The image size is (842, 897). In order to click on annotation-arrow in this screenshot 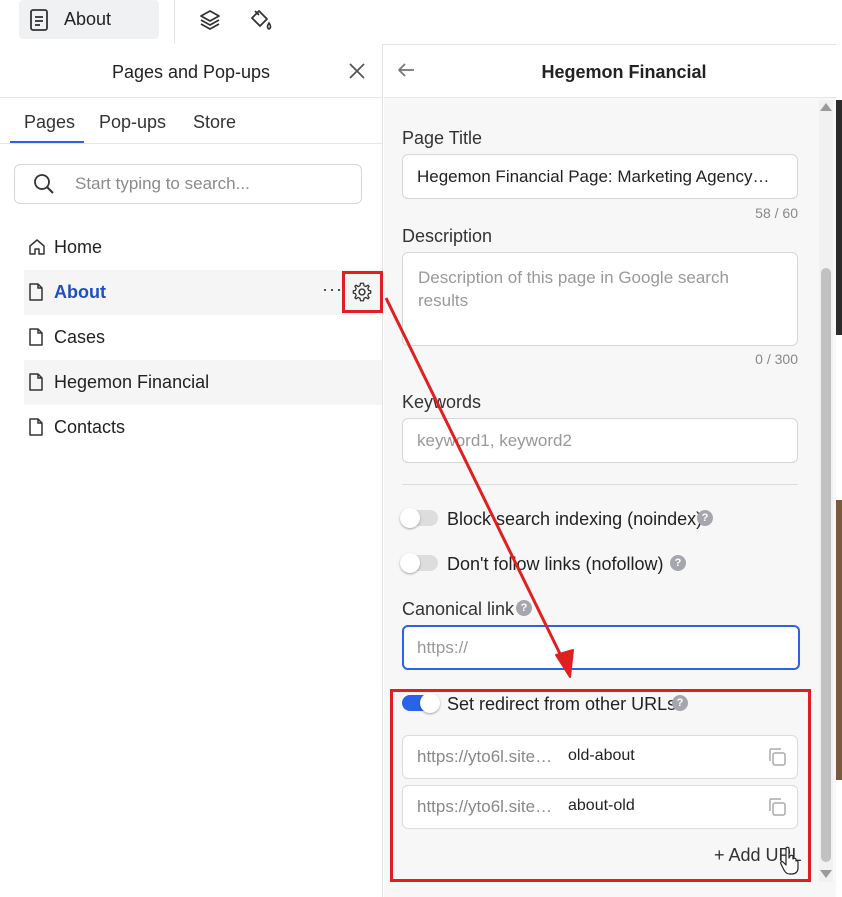, I will do `click(479, 487)`.